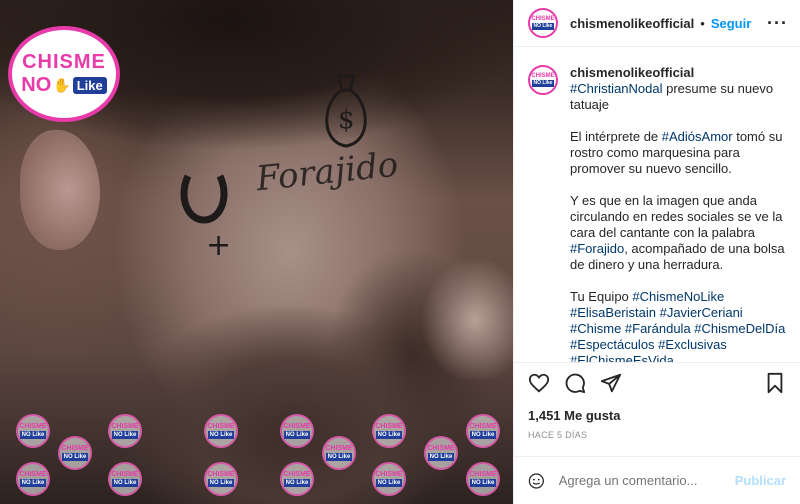 This screenshot has width=800, height=504. I want to click on hashtag-link: #Forajido, so click(597, 248).